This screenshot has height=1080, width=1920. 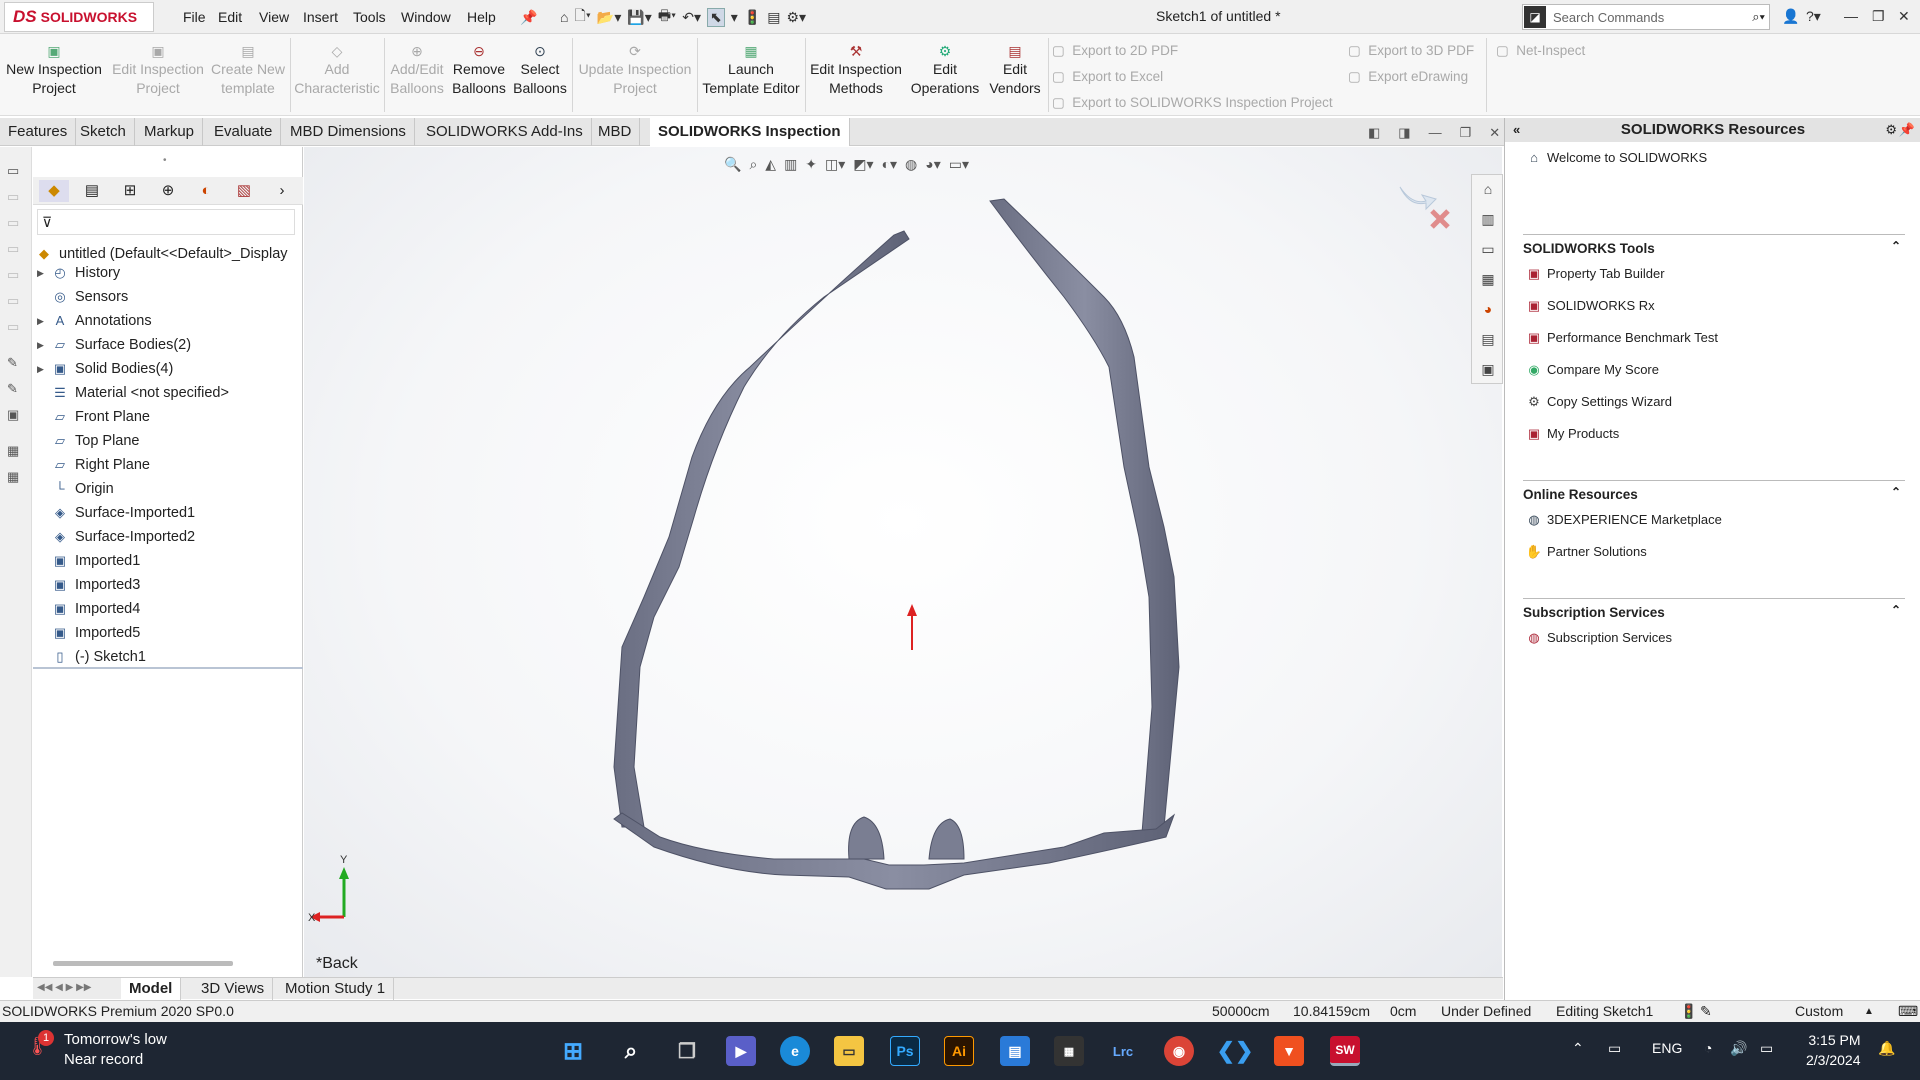 What do you see at coordinates (1851, 16) in the screenshot?
I see `minimize-icon: —` at bounding box center [1851, 16].